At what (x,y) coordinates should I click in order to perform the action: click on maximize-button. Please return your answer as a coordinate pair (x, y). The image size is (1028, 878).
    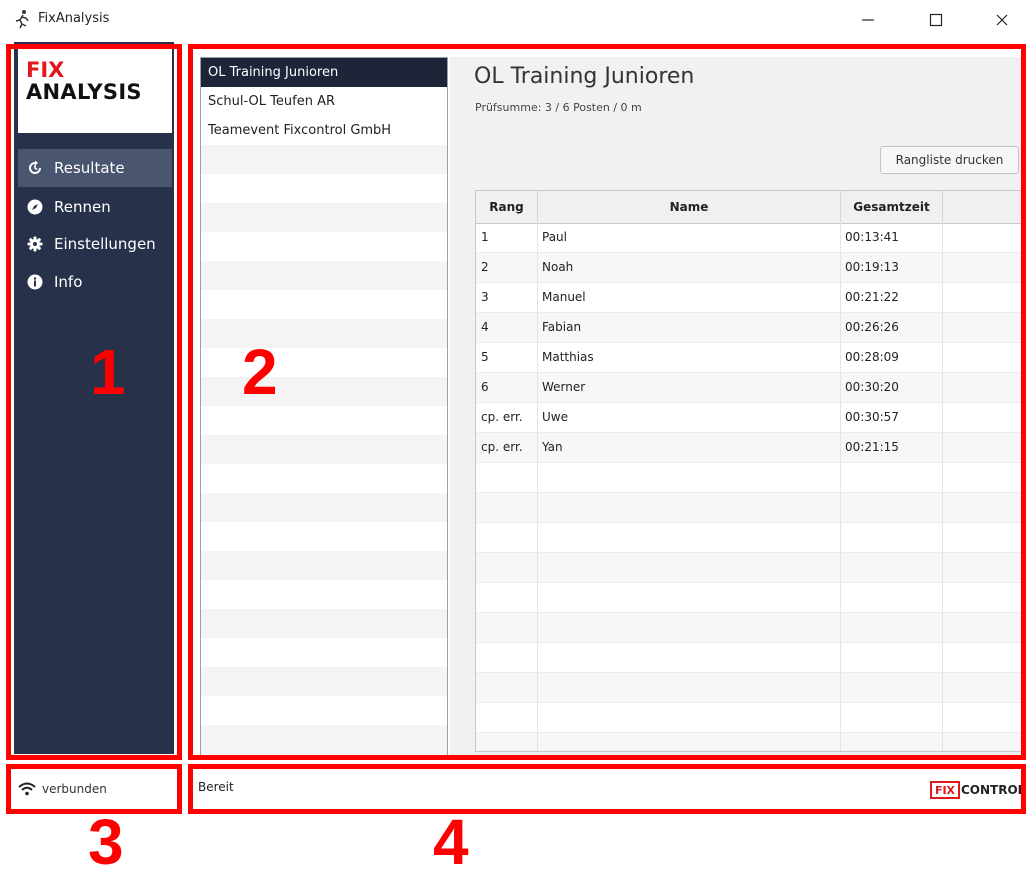
    Looking at the image, I should click on (936, 20).